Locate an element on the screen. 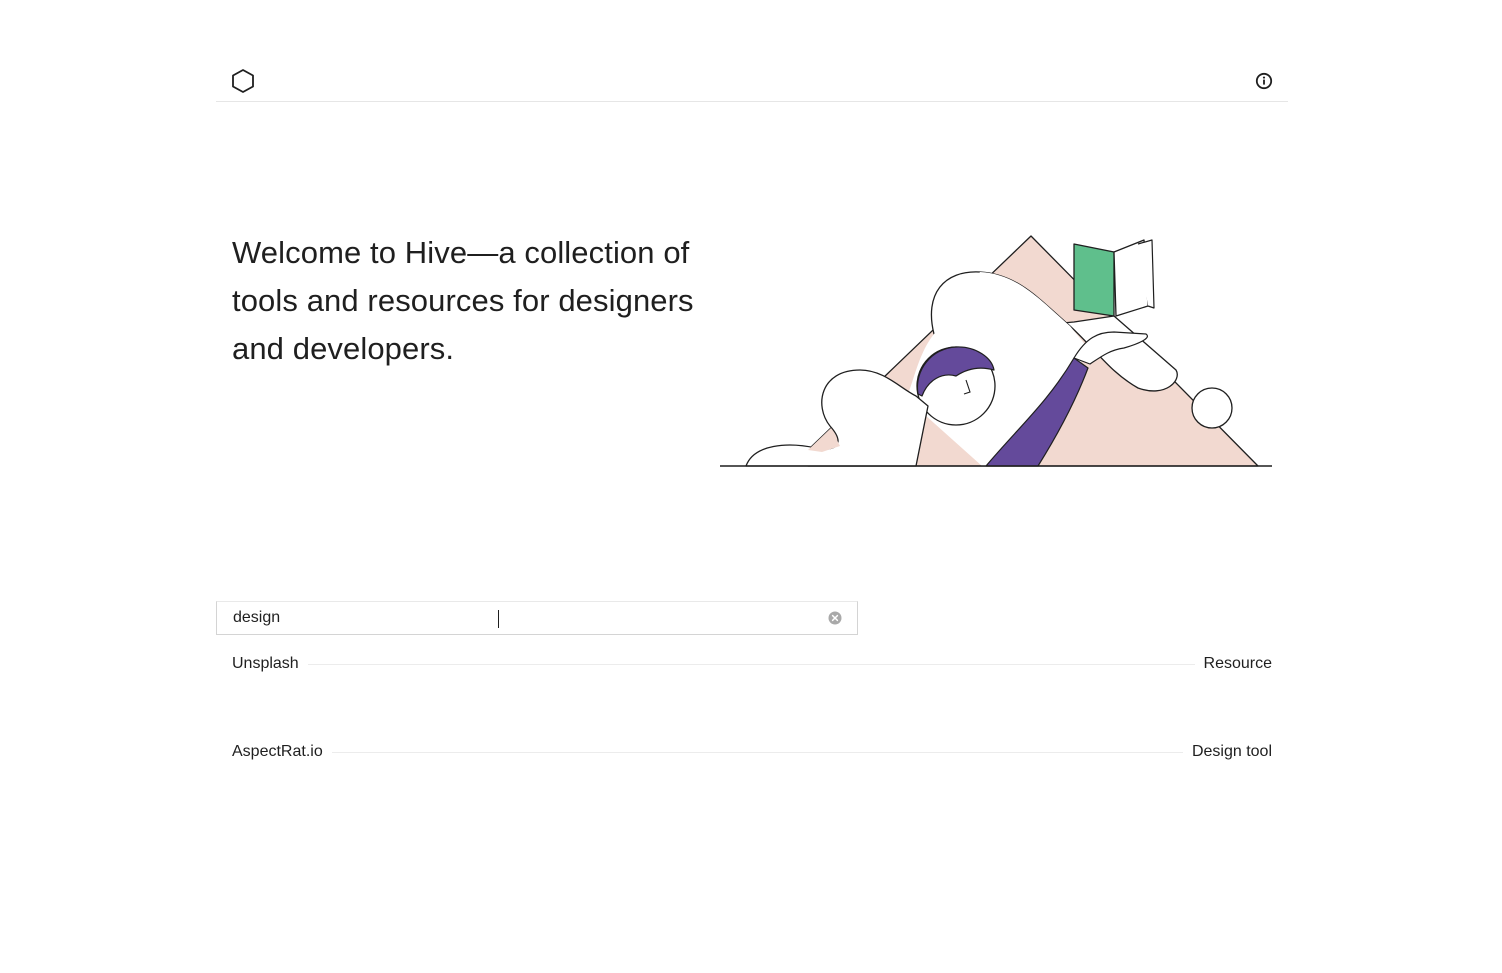 The width and height of the screenshot is (1502, 973). small-circle is located at coordinates (1212, 408).